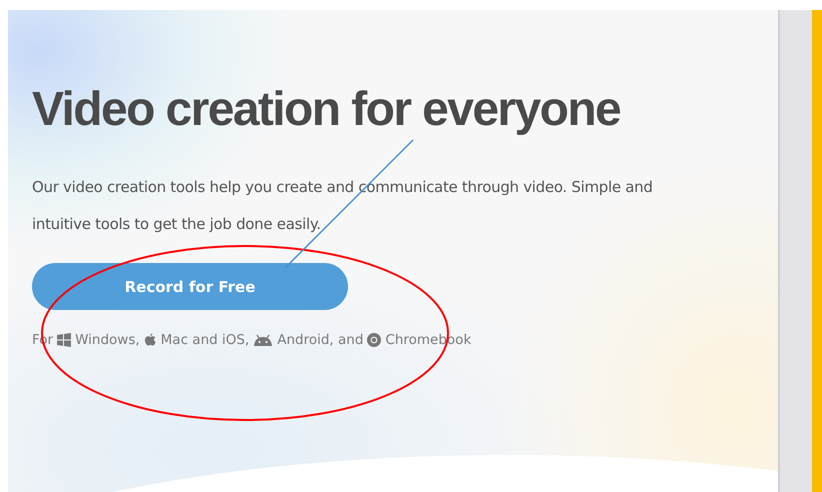 This screenshot has width=822, height=492. What do you see at coordinates (190, 286) in the screenshot?
I see `record-button: Record for Free` at bounding box center [190, 286].